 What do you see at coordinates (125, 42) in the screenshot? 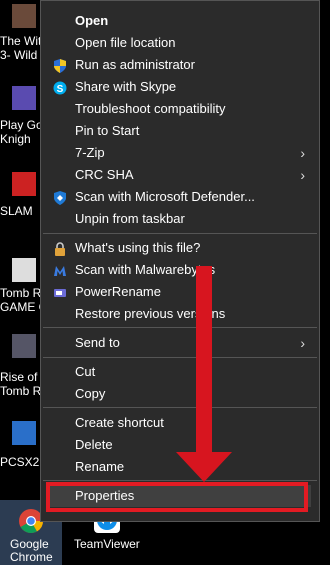
I see `menu-item-label: Open file location` at bounding box center [125, 42].